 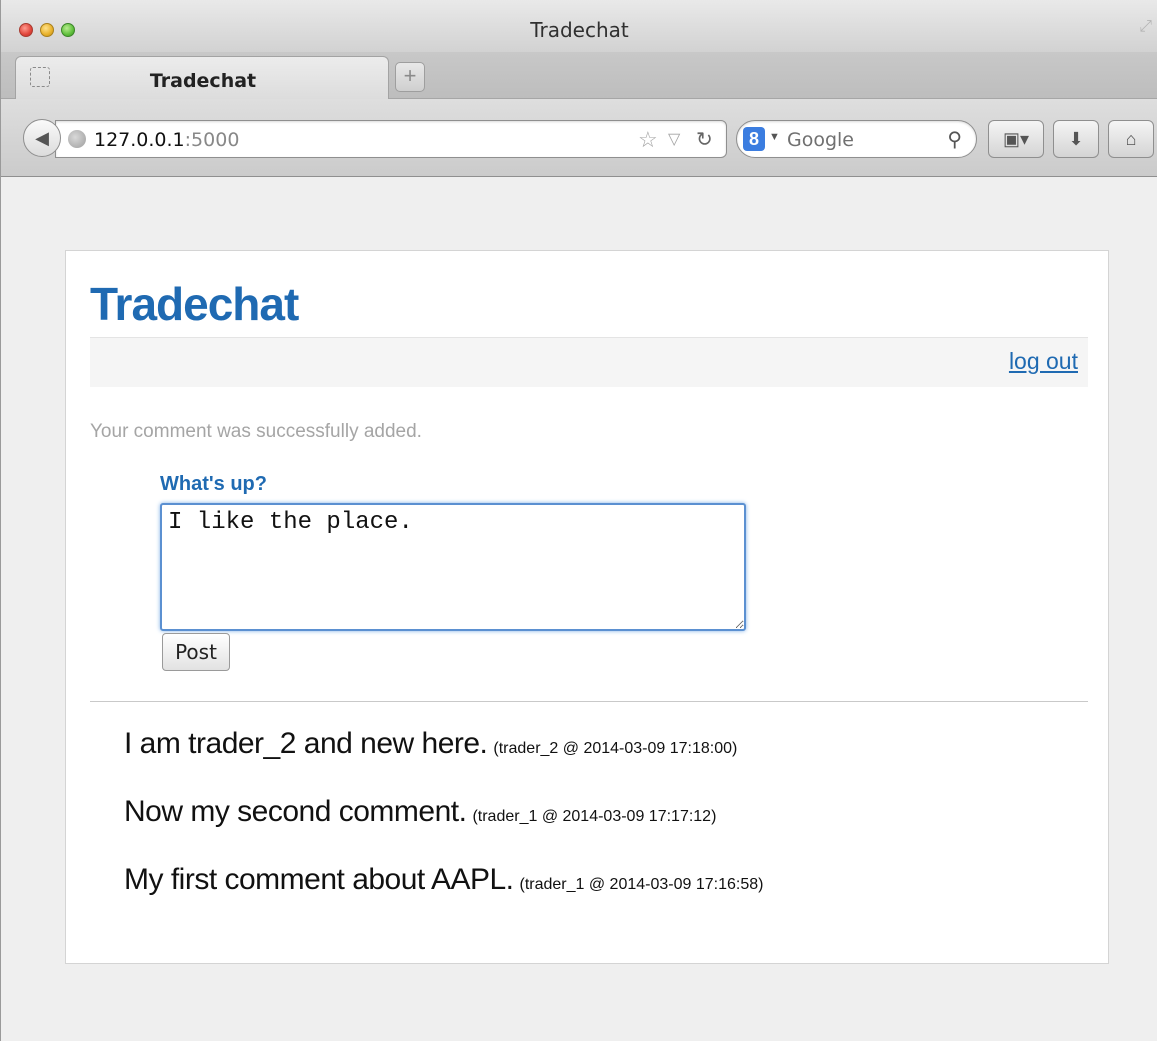 What do you see at coordinates (856, 139) in the screenshot?
I see `search-bar: 8 ▼ Google ⚲` at bounding box center [856, 139].